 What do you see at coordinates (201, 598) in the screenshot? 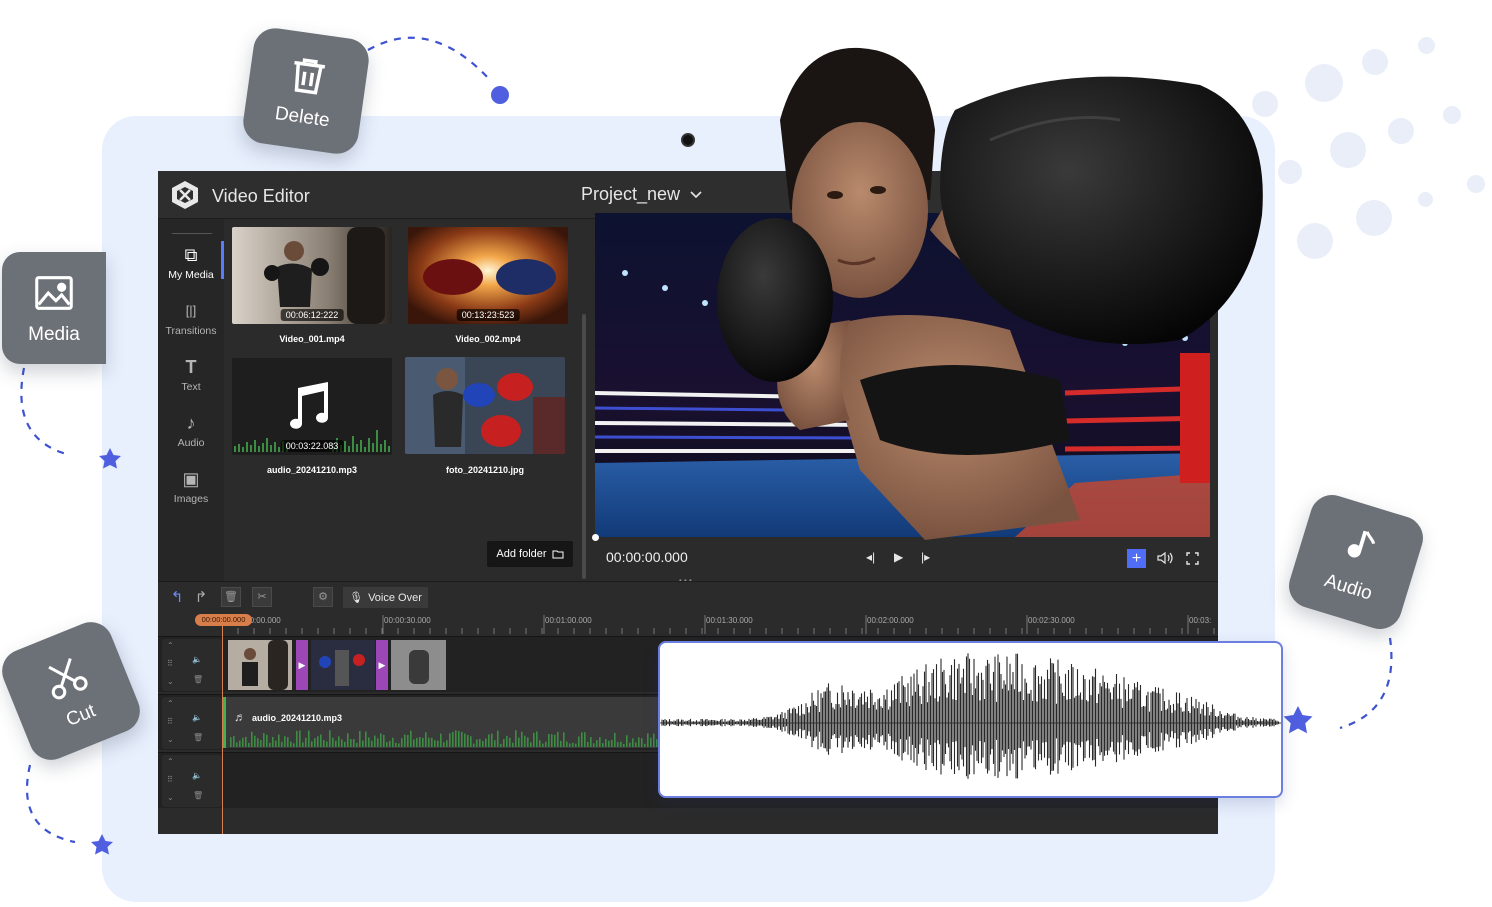
I see `redo-icon: ↱` at bounding box center [201, 598].